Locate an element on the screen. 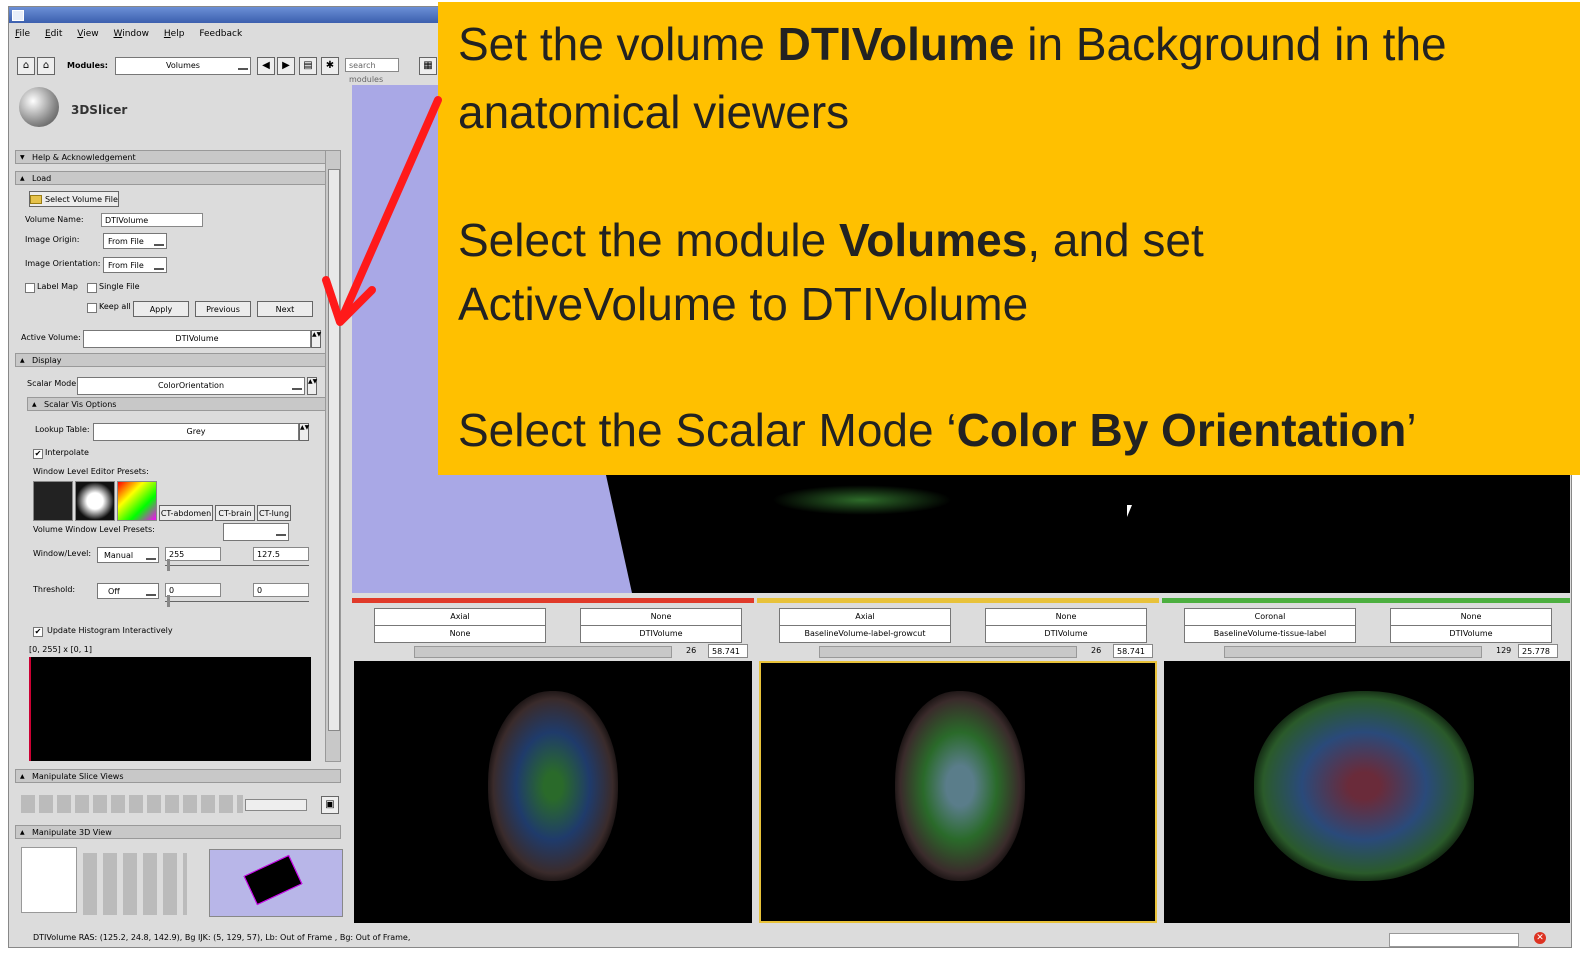 The height and width of the screenshot is (954, 1580). overlay-line-5b: Color By Orientation is located at coordinates (1181, 430).